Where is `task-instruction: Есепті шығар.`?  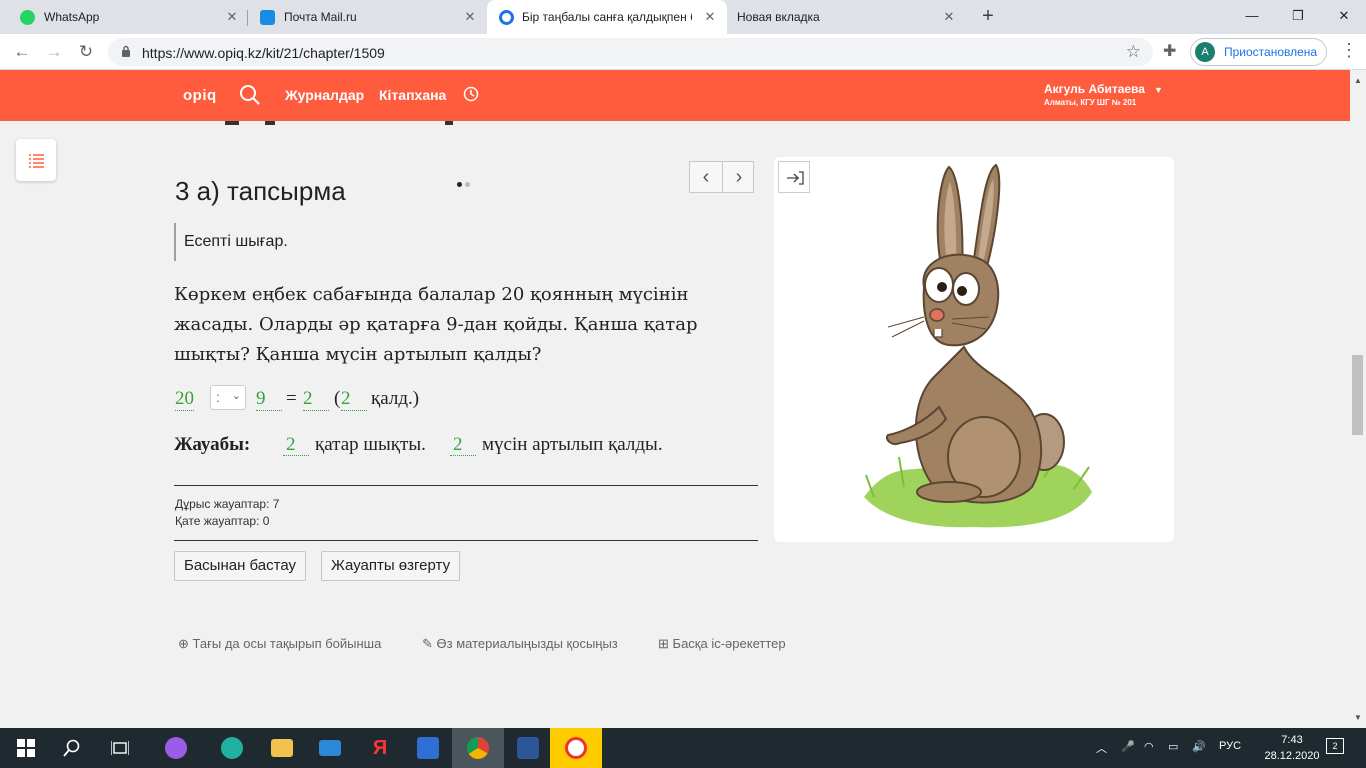 task-instruction: Есепті шығар. is located at coordinates (231, 242).